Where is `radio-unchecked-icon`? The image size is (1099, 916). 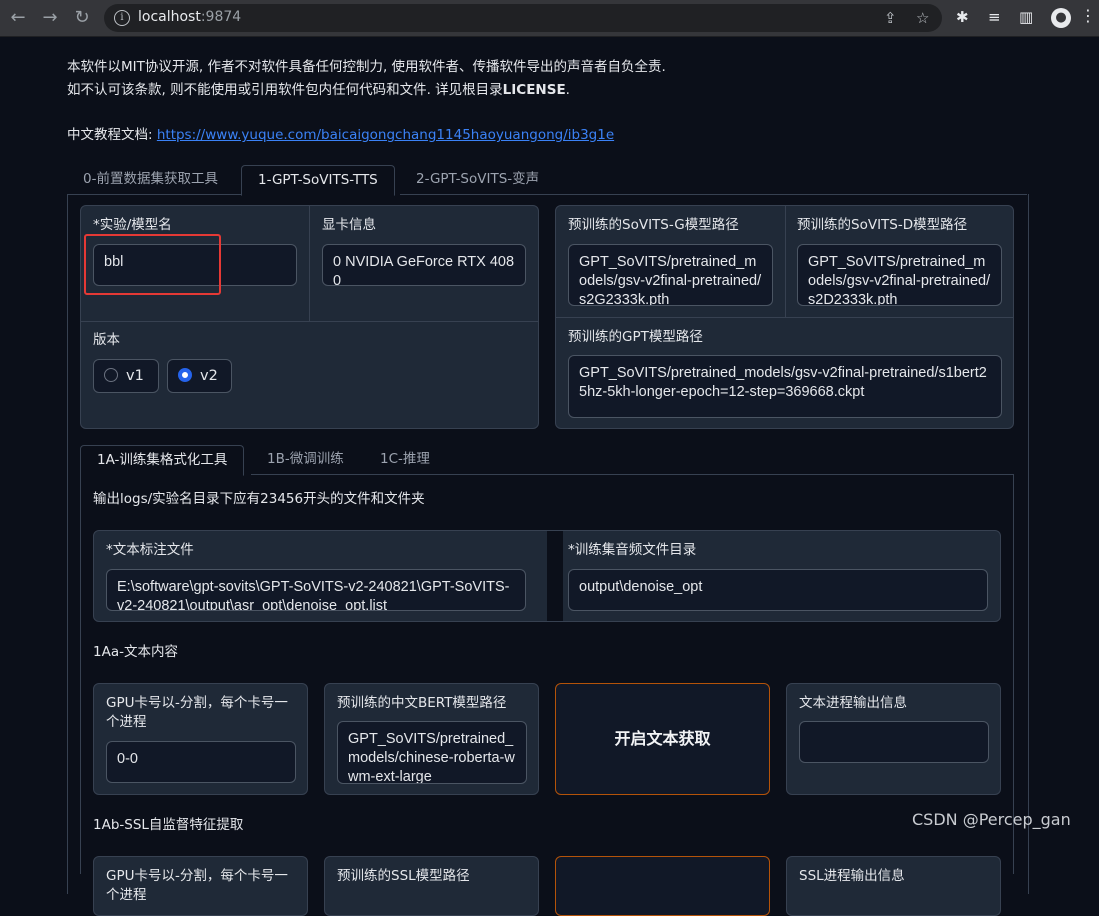
radio-unchecked-icon is located at coordinates (111, 375).